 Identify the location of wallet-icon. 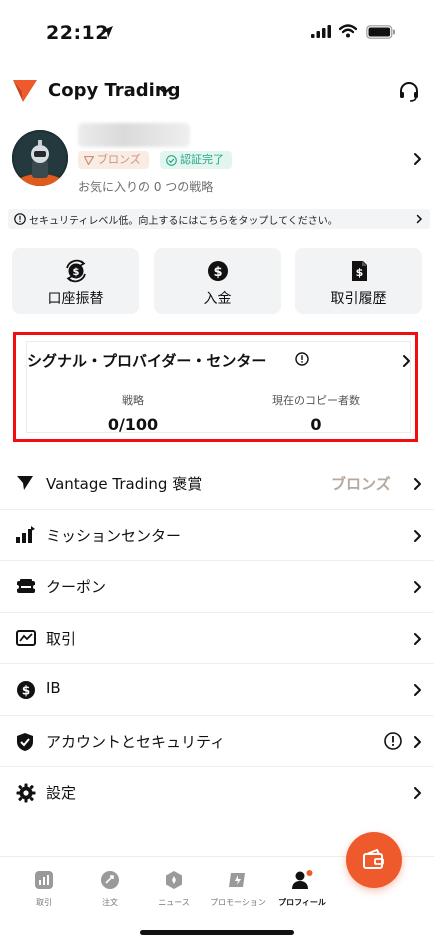
(373, 859).